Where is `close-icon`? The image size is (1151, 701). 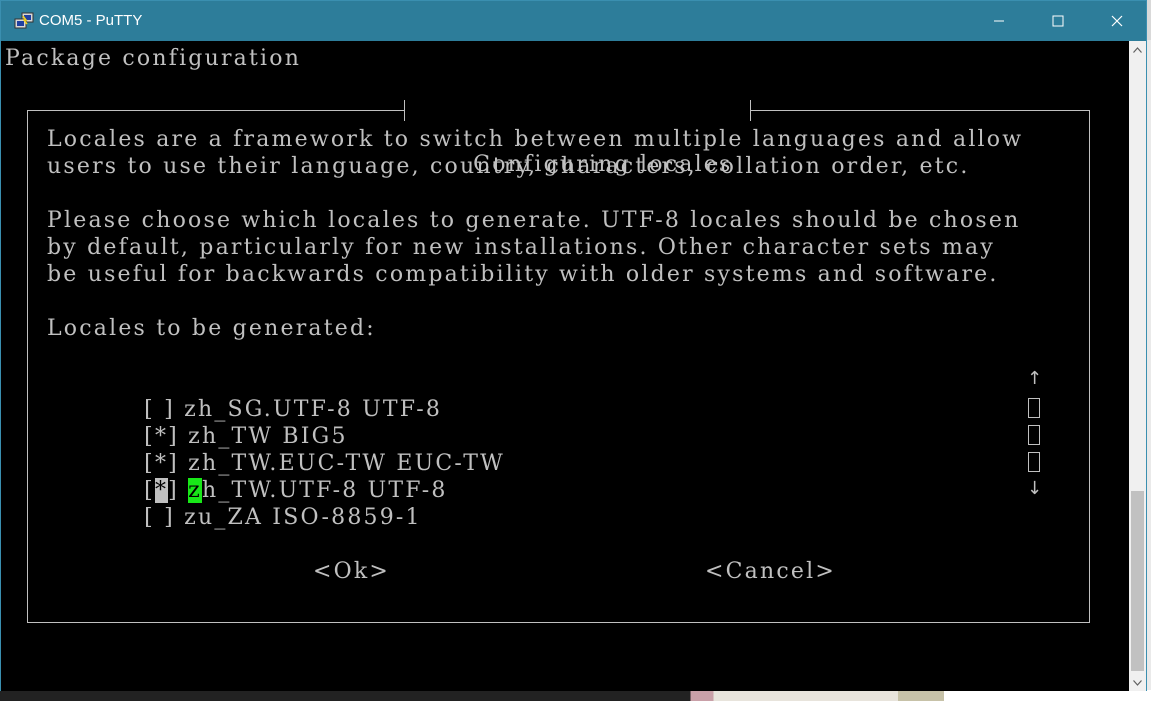
close-icon is located at coordinates (1117, 21).